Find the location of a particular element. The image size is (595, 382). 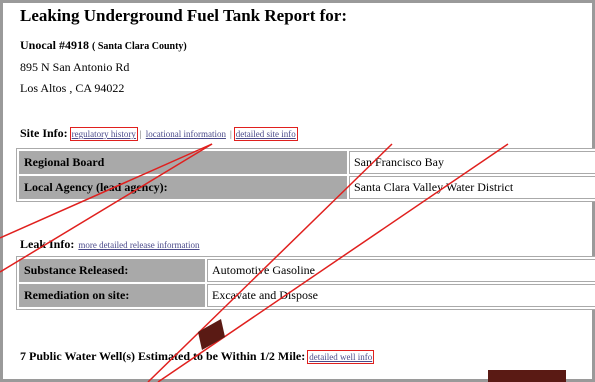

table-key: Local Agency (lead agency): is located at coordinates (183, 187).